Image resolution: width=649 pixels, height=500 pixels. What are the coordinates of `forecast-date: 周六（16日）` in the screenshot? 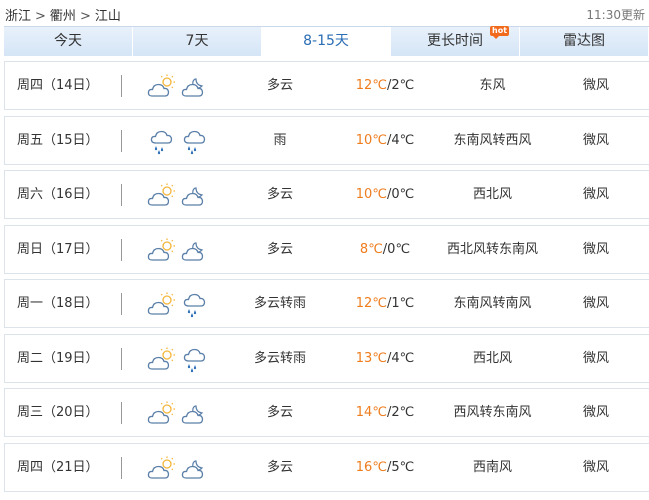 It's located at (58, 194).